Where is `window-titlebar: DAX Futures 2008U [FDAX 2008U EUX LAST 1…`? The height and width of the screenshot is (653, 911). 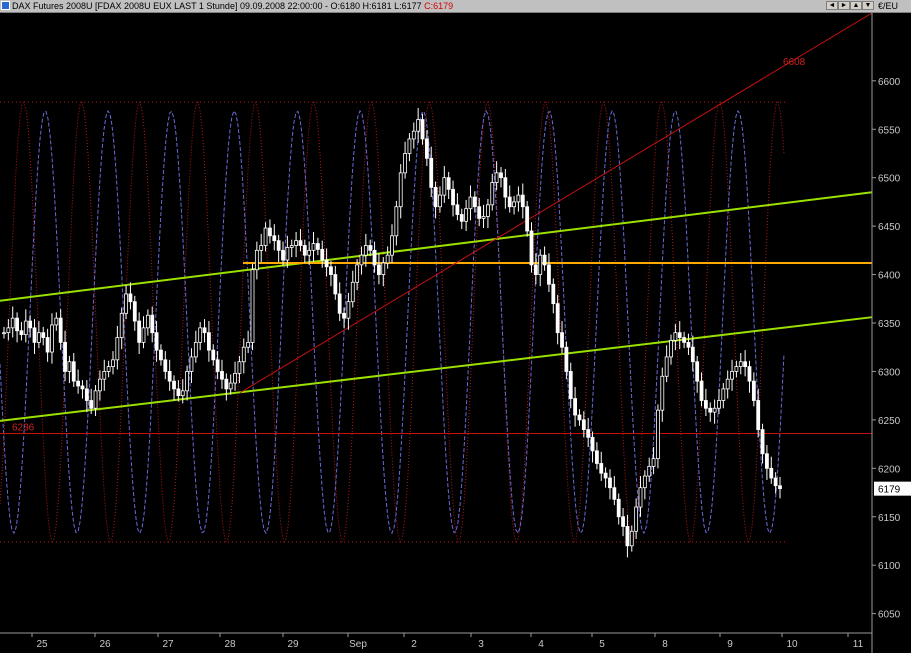
window-titlebar: DAX Futures 2008U [FDAX 2008U EUX LAST 1… is located at coordinates (455, 6).